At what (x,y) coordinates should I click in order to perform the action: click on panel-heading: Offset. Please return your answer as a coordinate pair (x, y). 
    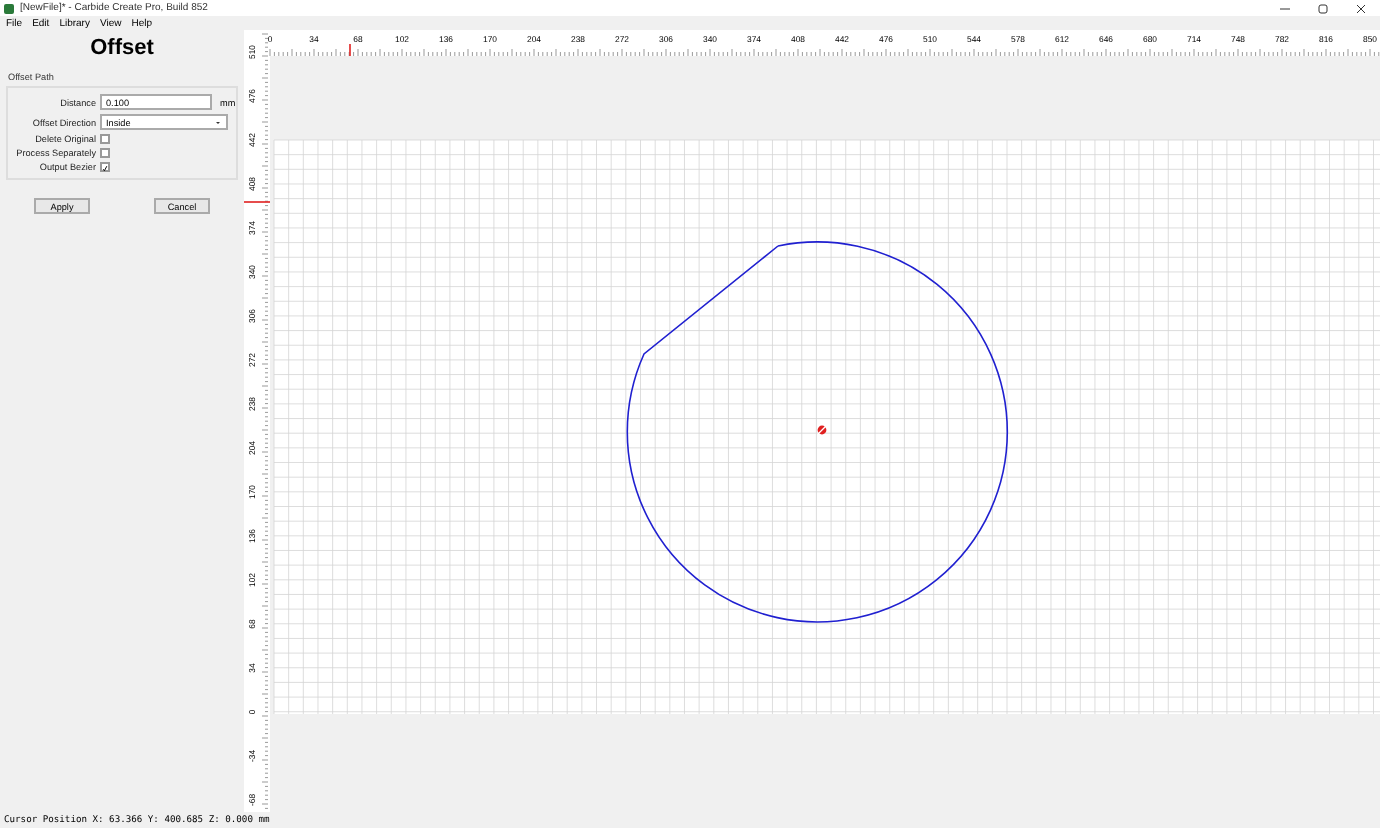
    Looking at the image, I should click on (122, 48).